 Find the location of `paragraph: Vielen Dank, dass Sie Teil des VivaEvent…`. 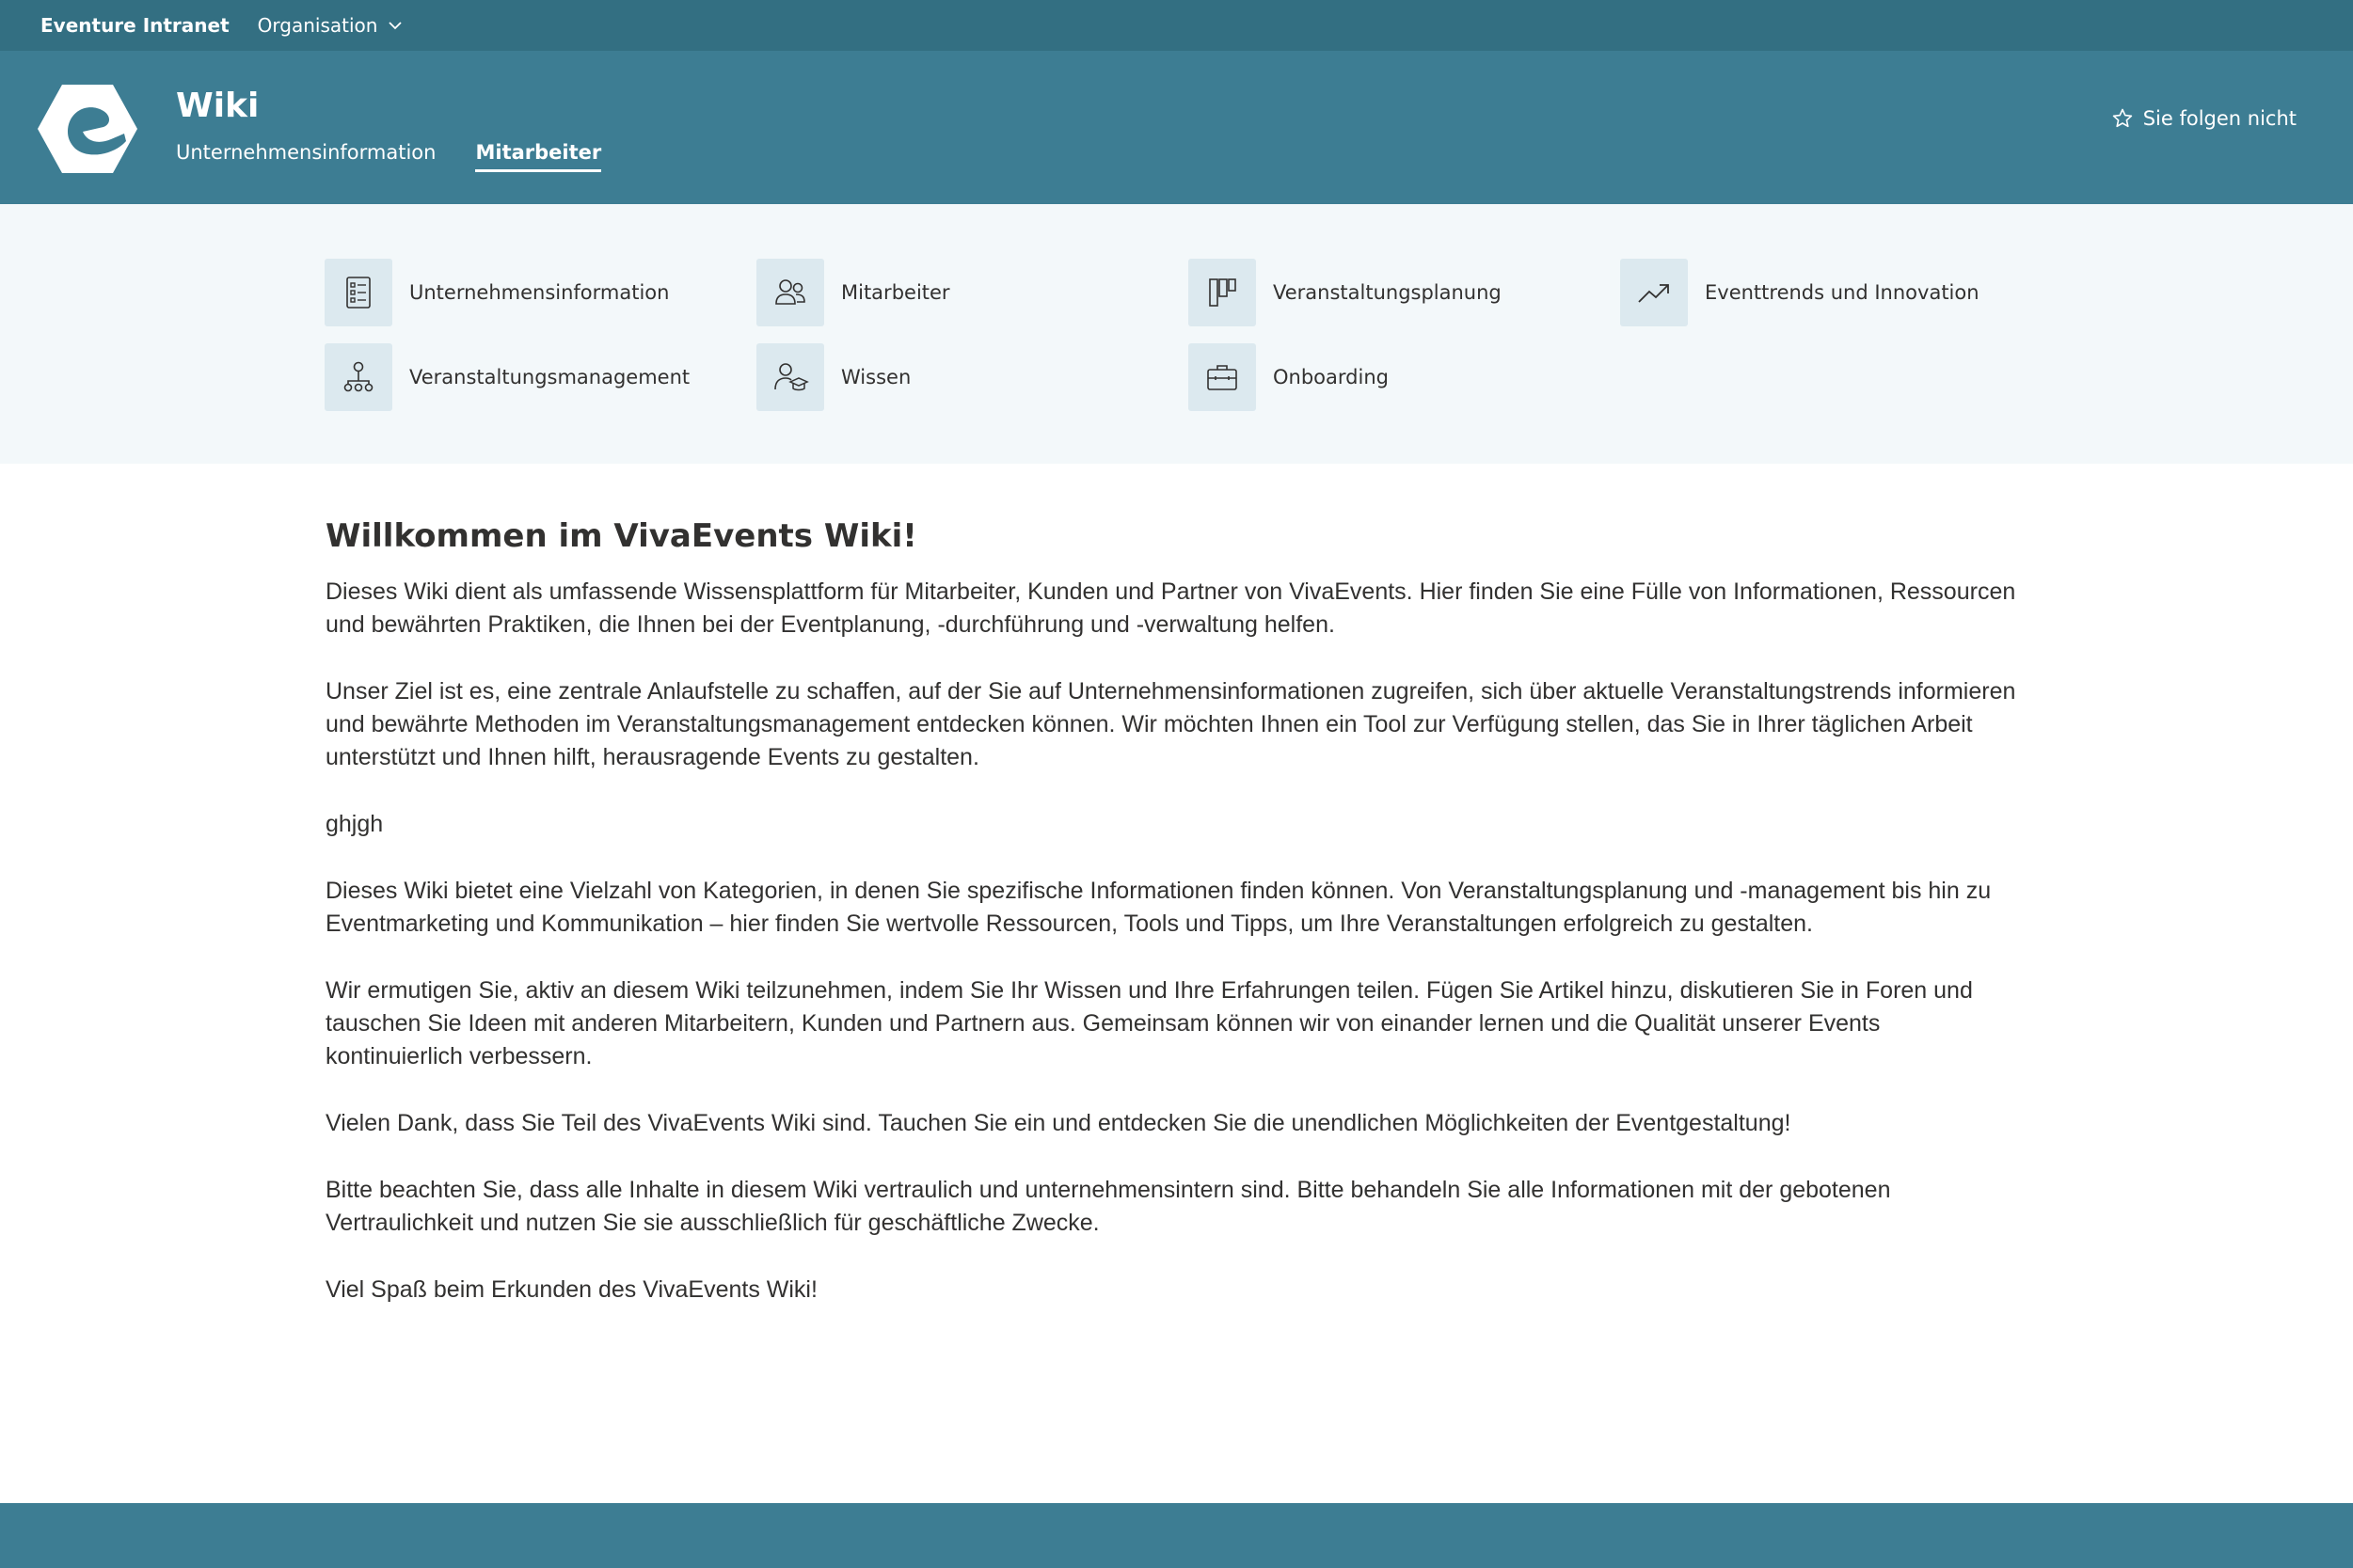

paragraph: Vielen Dank, dass Sie Teil des VivaEvent… is located at coordinates (1058, 1123).